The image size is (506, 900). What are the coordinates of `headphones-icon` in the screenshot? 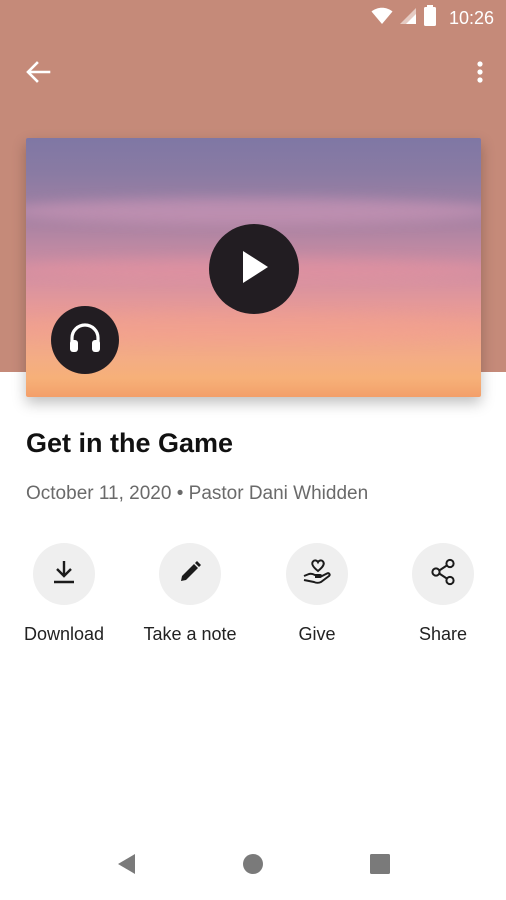 It's located at (85, 340).